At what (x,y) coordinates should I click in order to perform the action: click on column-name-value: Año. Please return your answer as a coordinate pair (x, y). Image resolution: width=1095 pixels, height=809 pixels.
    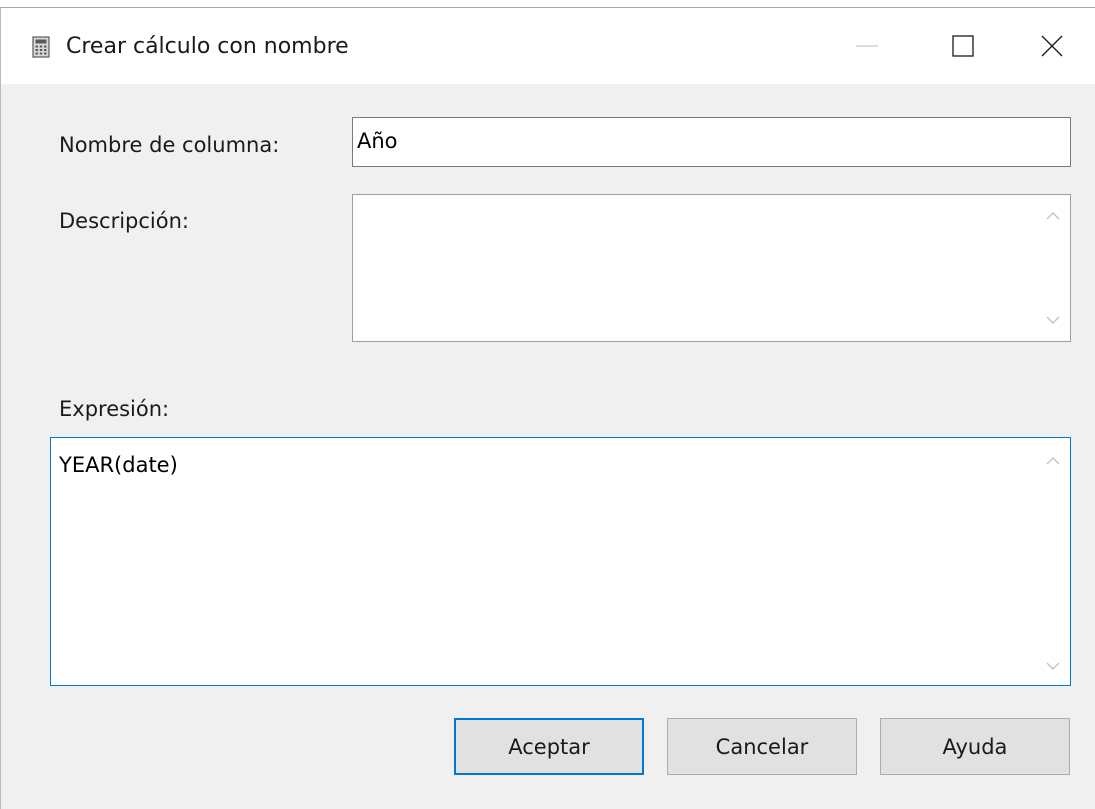
    Looking at the image, I should click on (377, 141).